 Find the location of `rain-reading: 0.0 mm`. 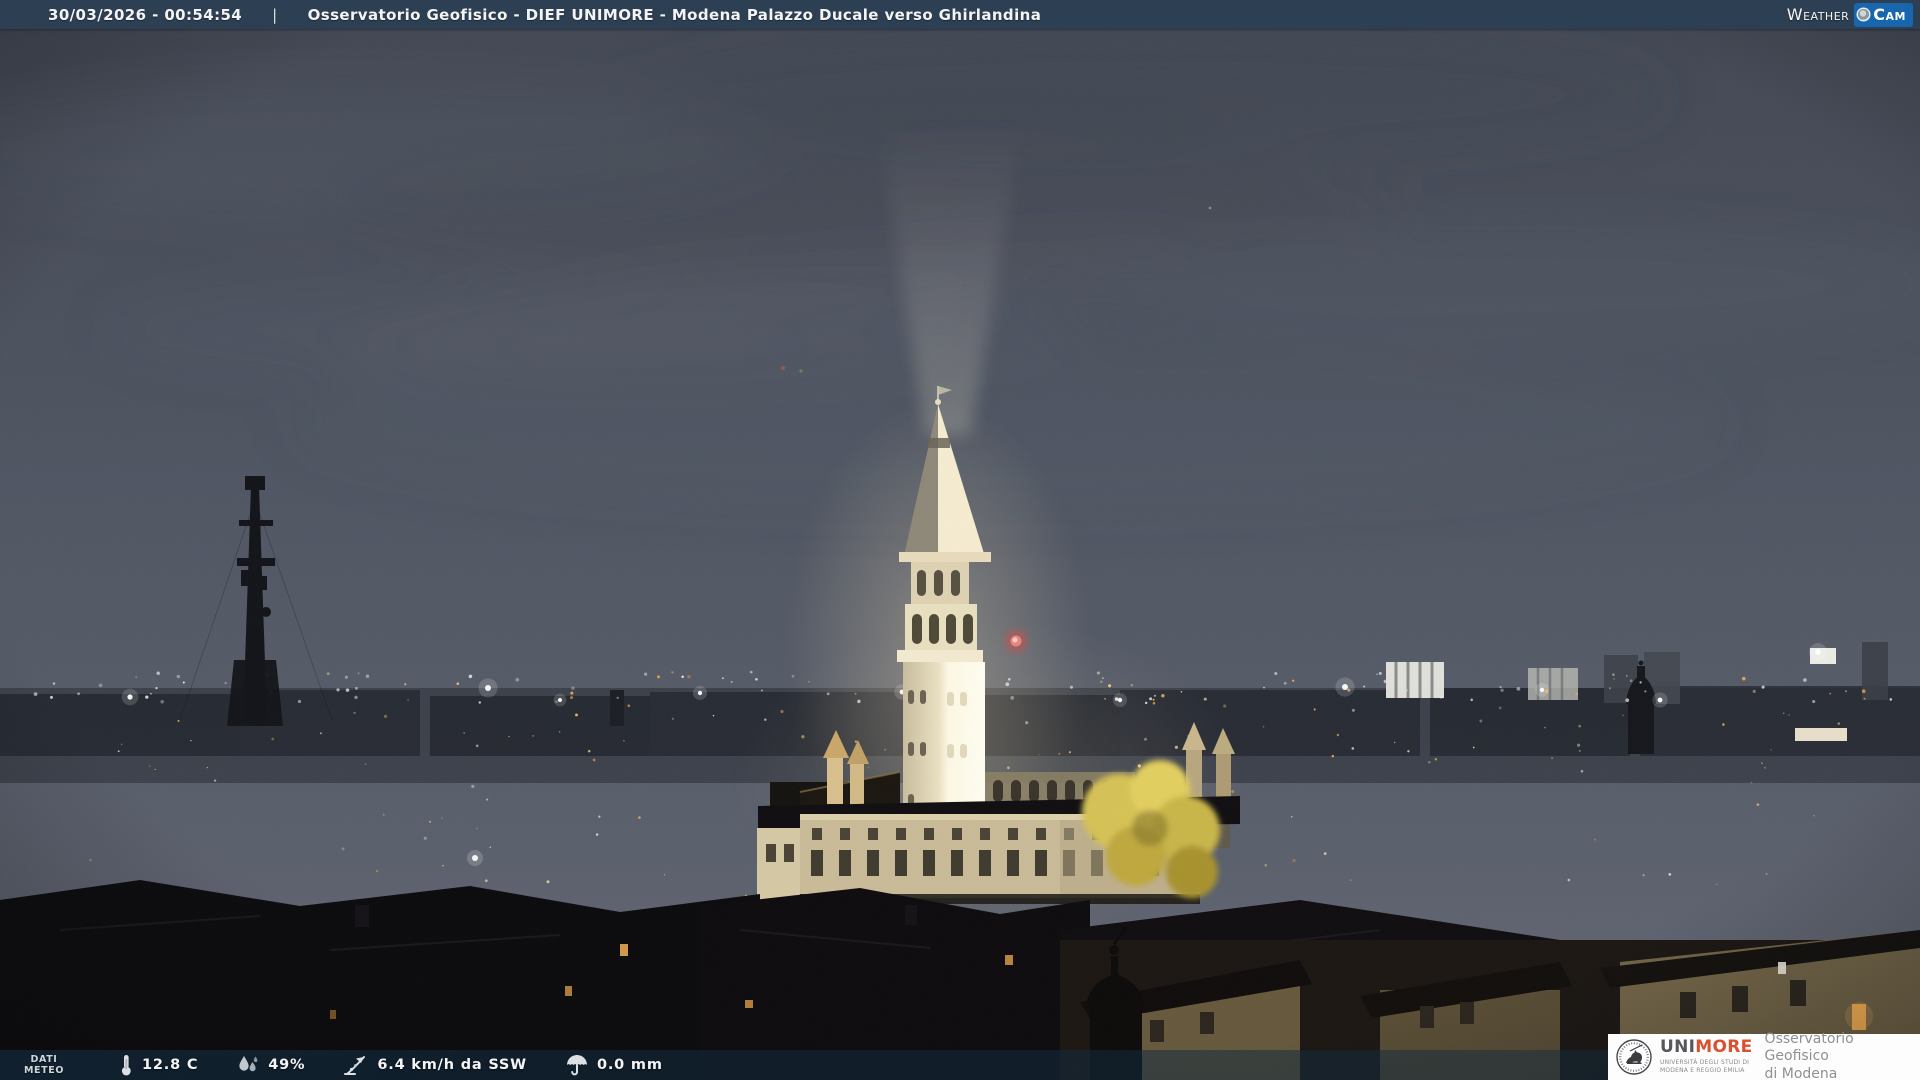

rain-reading: 0.0 mm is located at coordinates (614, 1065).